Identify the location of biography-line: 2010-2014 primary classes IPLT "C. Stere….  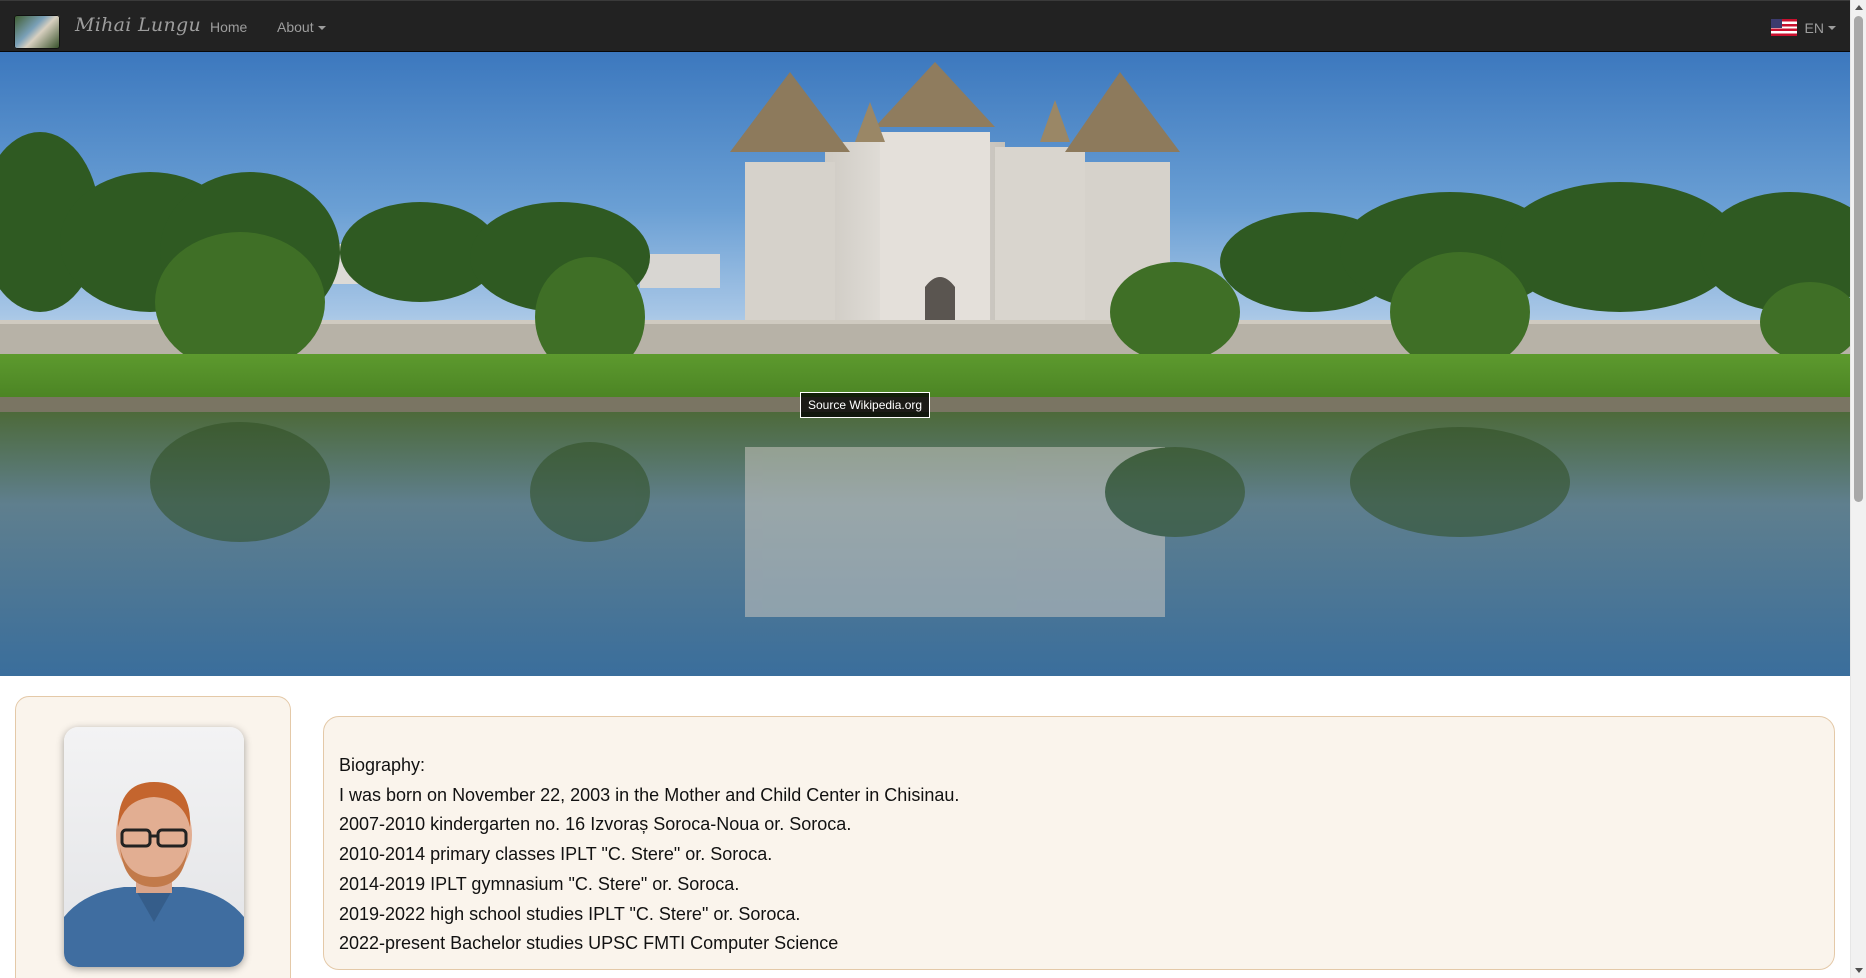
(556, 854).